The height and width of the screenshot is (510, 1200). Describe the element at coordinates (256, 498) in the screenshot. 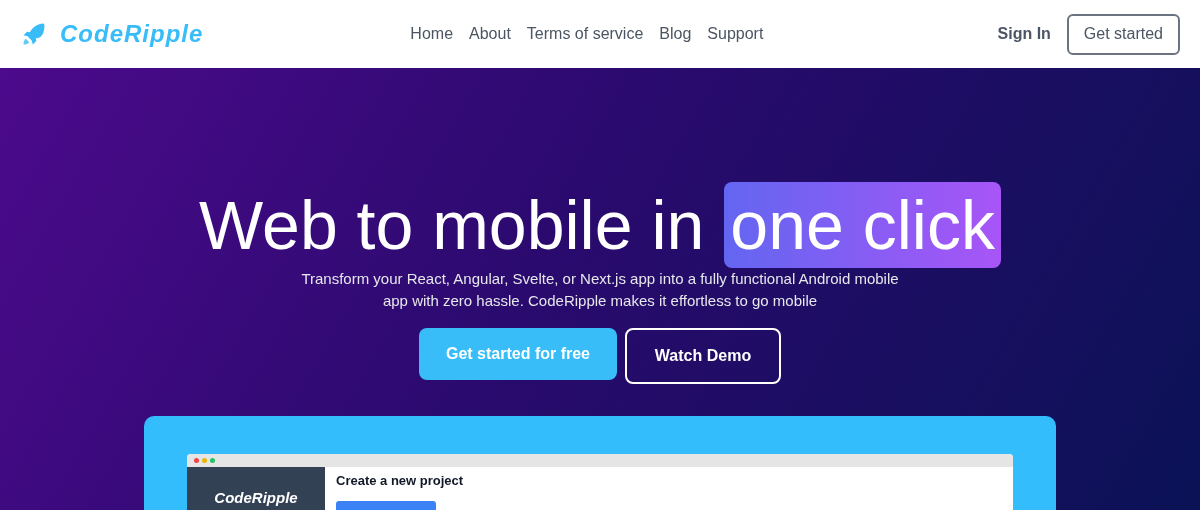

I see `sidebar-logo: CodeRipple` at that location.